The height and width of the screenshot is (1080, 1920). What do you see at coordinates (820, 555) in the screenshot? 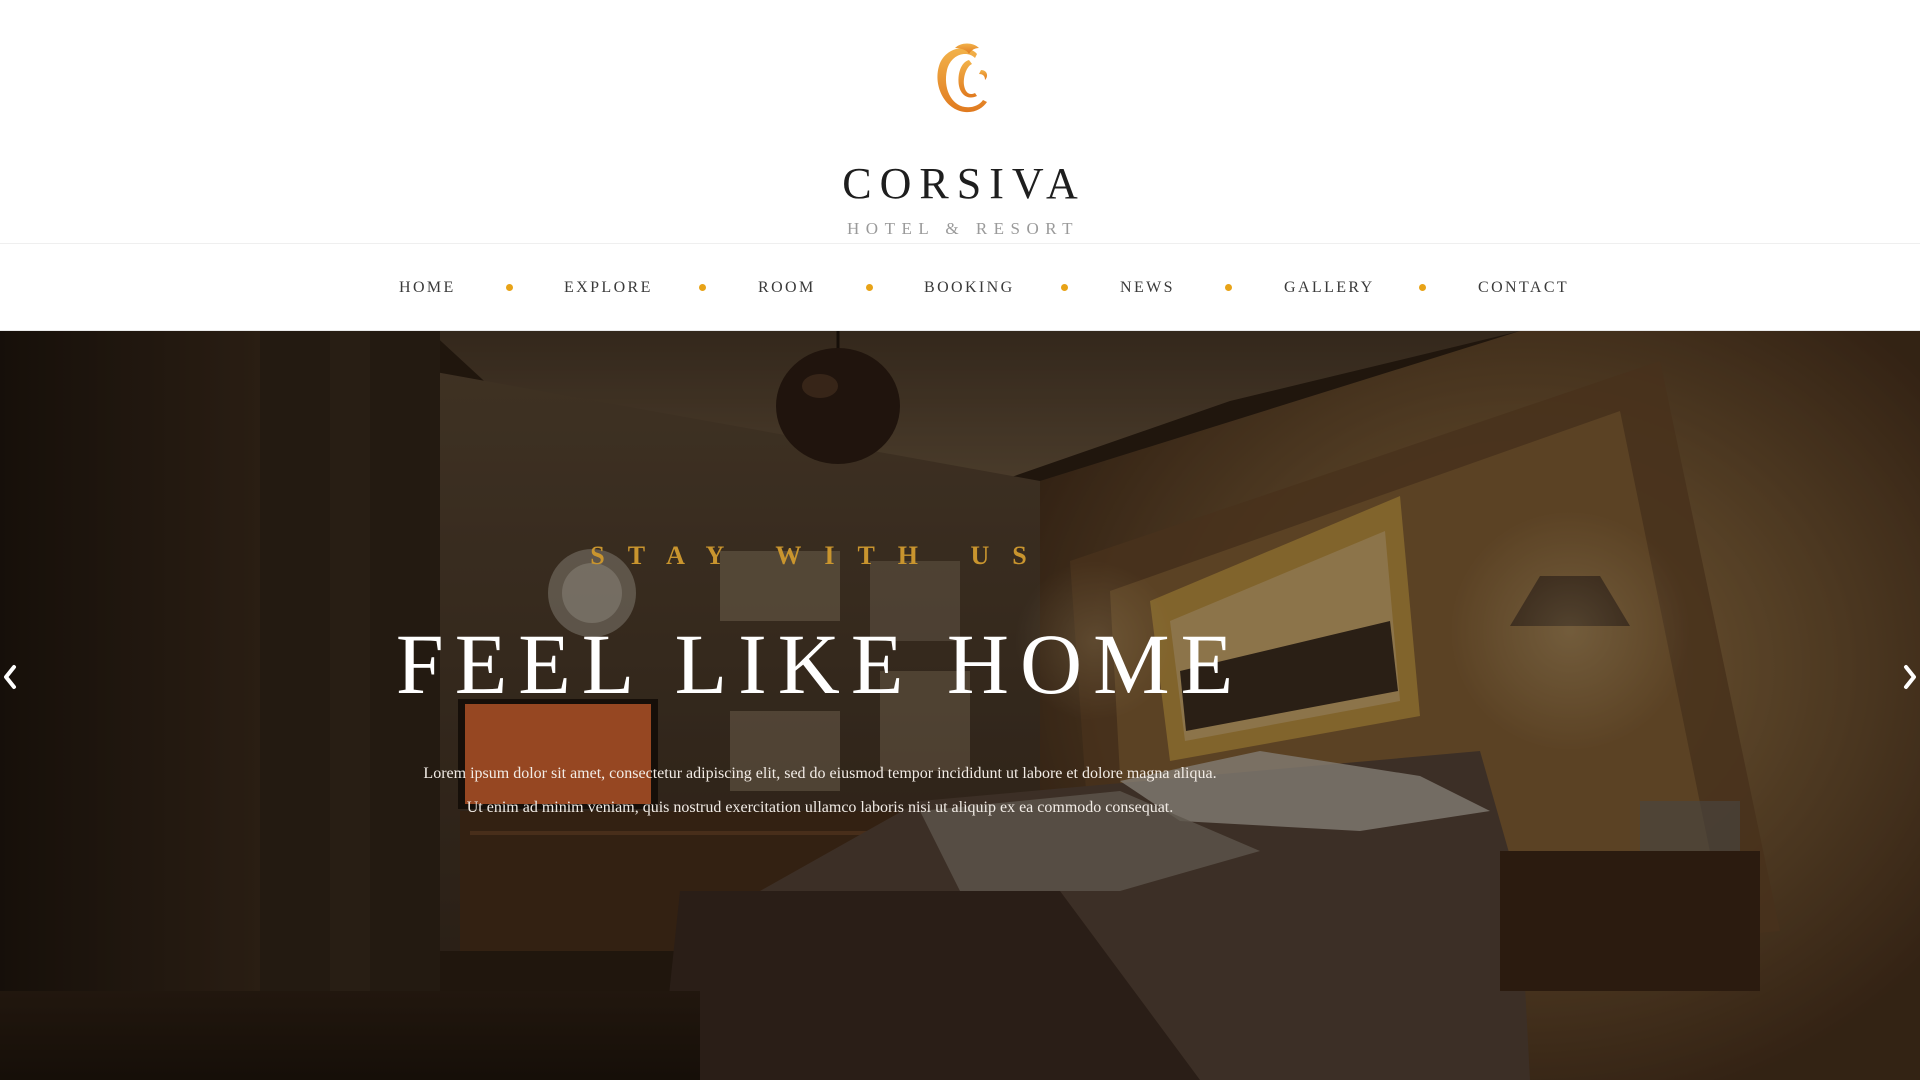
I see `hero-eyebrow: STAY WITH US` at bounding box center [820, 555].